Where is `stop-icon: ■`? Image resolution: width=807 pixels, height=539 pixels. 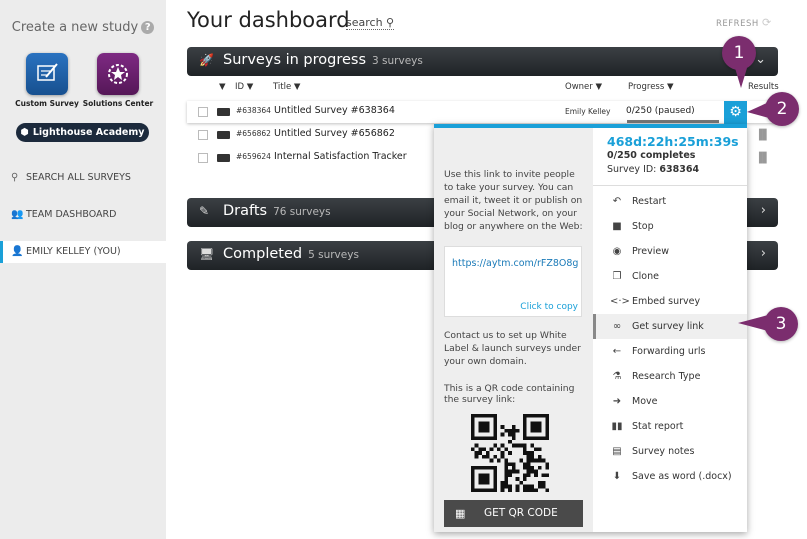 stop-icon: ■ is located at coordinates (617, 226).